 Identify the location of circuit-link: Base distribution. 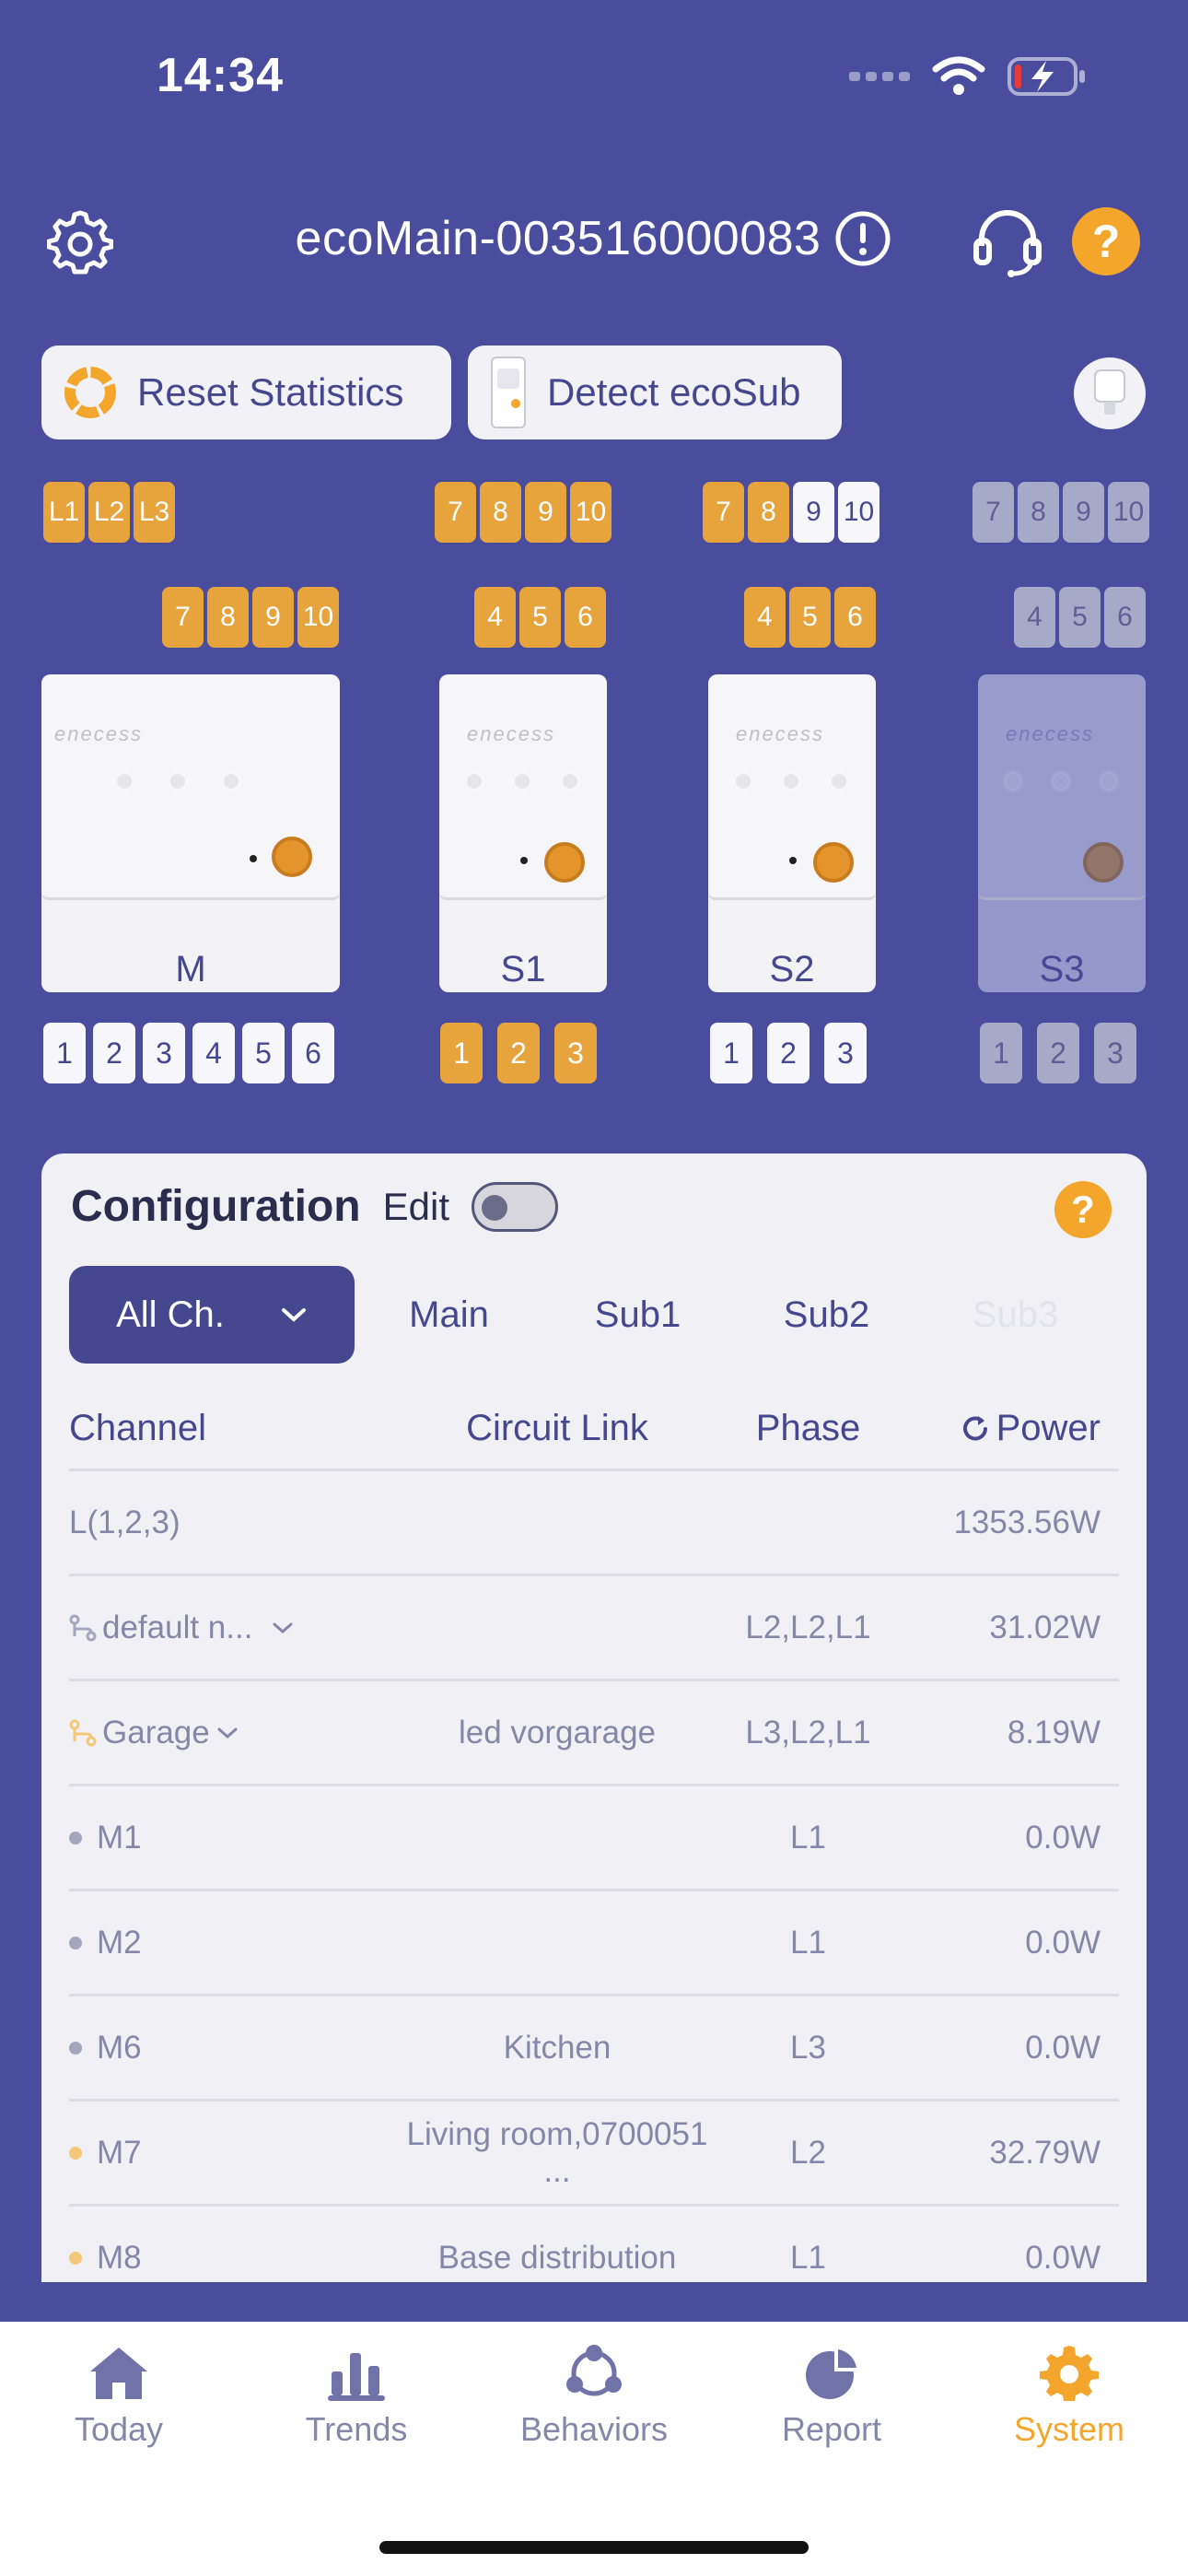
(557, 2257).